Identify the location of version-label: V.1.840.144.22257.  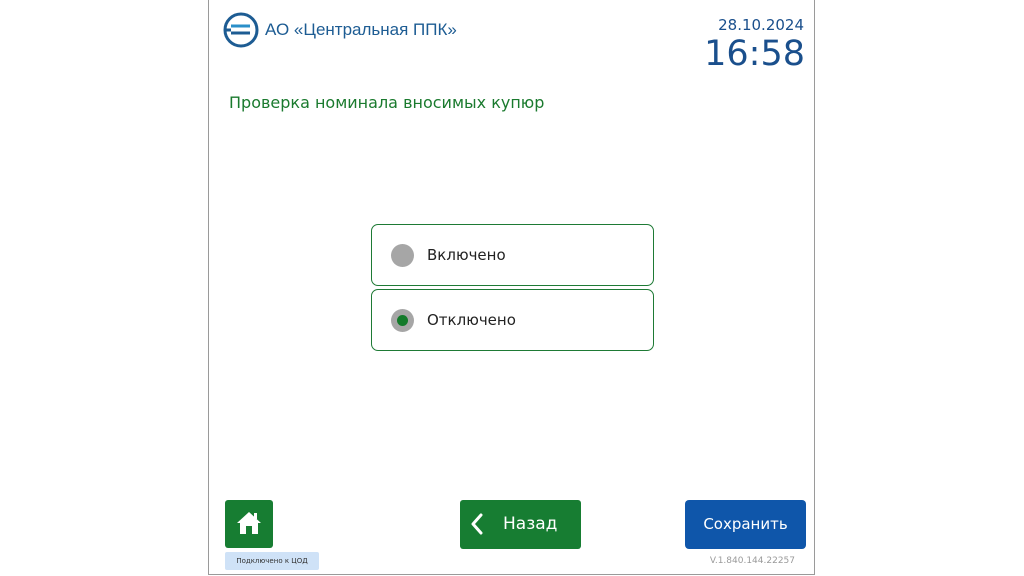
(752, 561).